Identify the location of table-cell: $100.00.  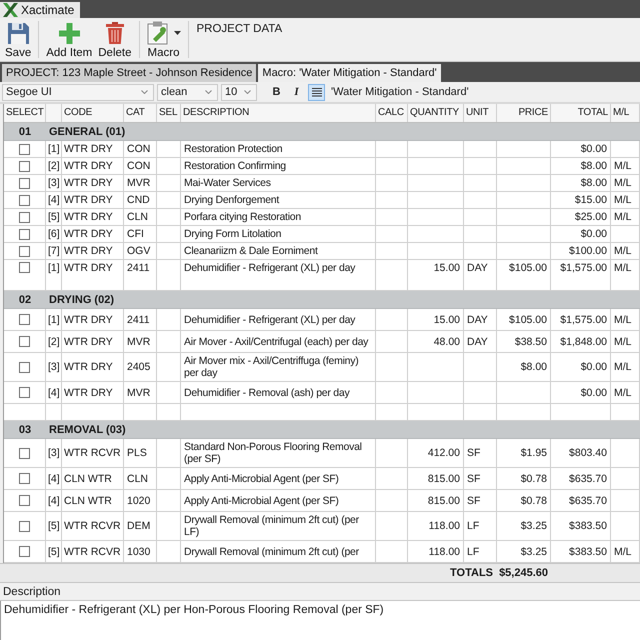
(581, 251).